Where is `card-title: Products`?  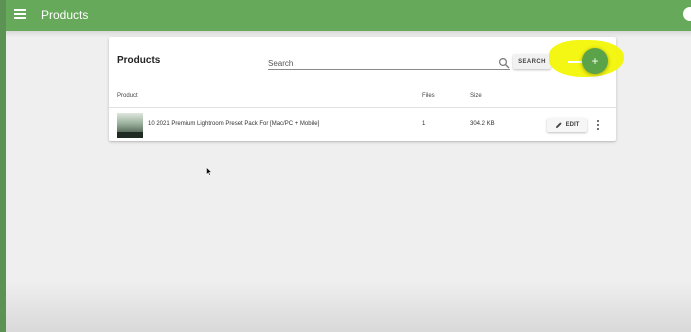 card-title: Products is located at coordinates (139, 60).